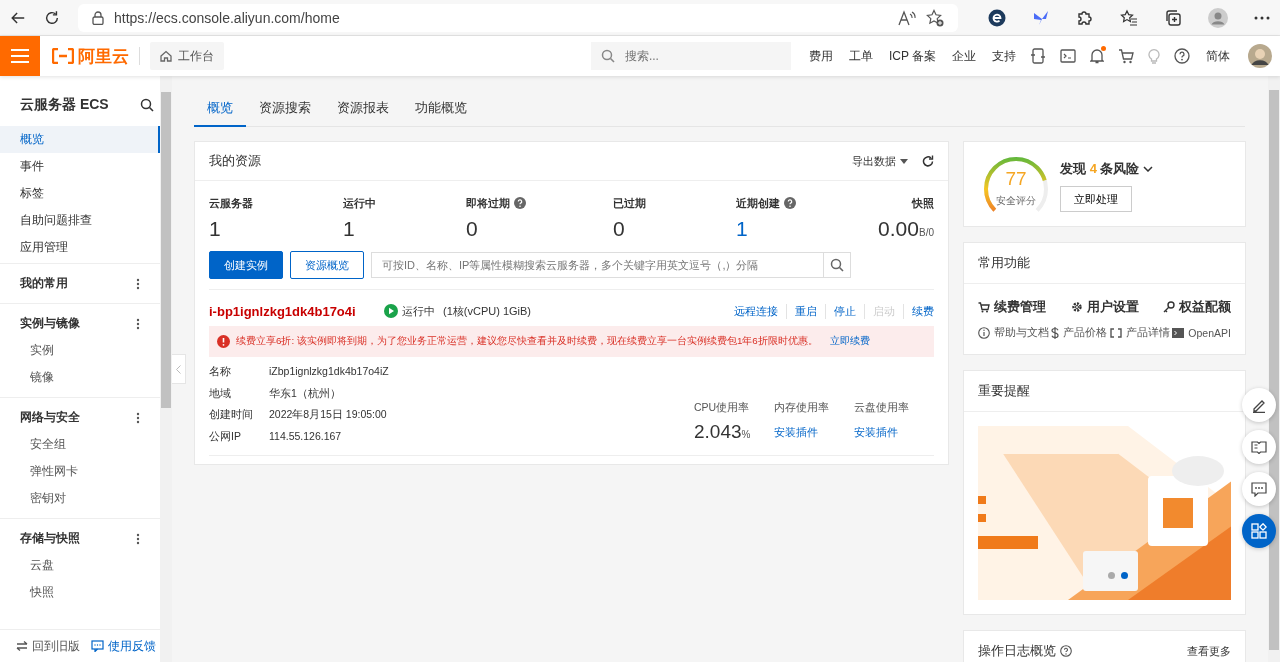 This screenshot has width=1280, height=662. What do you see at coordinates (935, 17) in the screenshot?
I see `favorite-add-icon` at bounding box center [935, 17].